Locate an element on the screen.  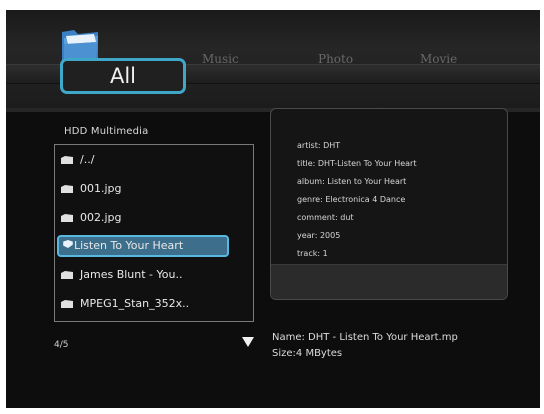
meta-title: title: DHT-Listen To Your Heart is located at coordinates (357, 163).